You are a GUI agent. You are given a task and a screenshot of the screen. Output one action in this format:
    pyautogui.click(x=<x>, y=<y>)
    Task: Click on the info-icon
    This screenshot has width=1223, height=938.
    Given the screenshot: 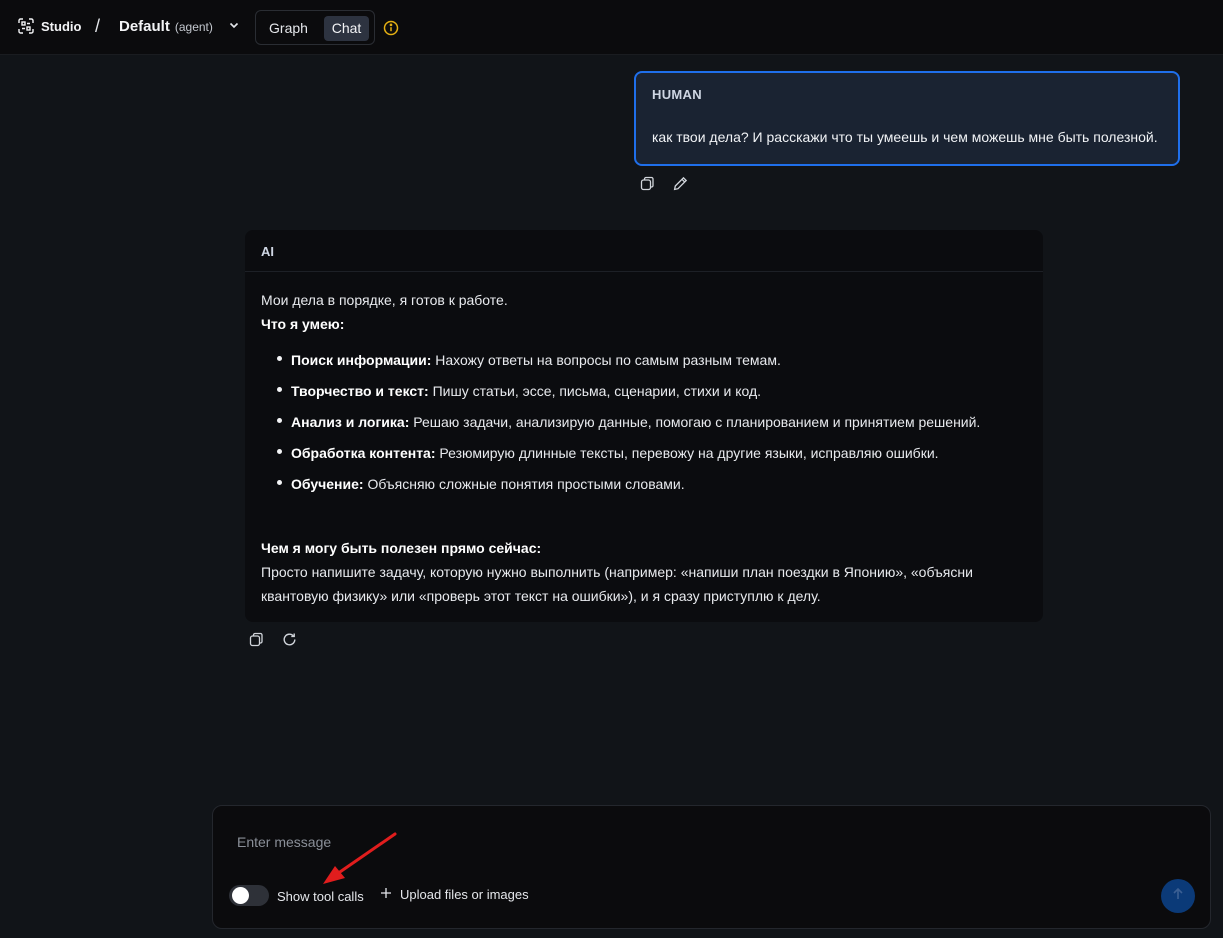 What is the action you would take?
    pyautogui.click(x=391, y=30)
    